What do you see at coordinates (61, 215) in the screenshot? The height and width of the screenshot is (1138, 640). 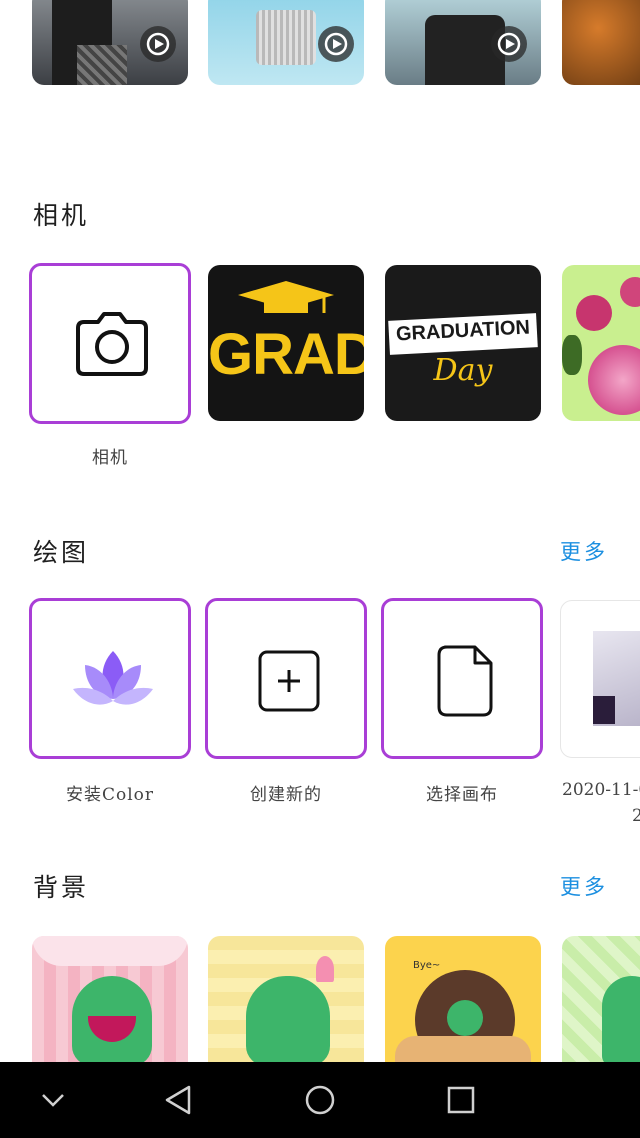 I see `camera-section-title: 相机` at bounding box center [61, 215].